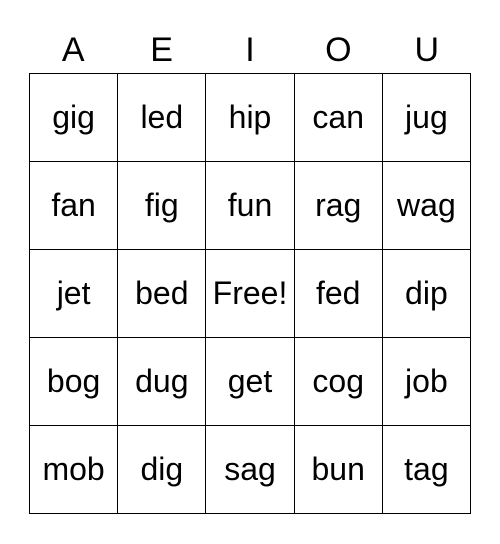 The height and width of the screenshot is (544, 500). What do you see at coordinates (162, 382) in the screenshot?
I see `bingo-cell: dug` at bounding box center [162, 382].